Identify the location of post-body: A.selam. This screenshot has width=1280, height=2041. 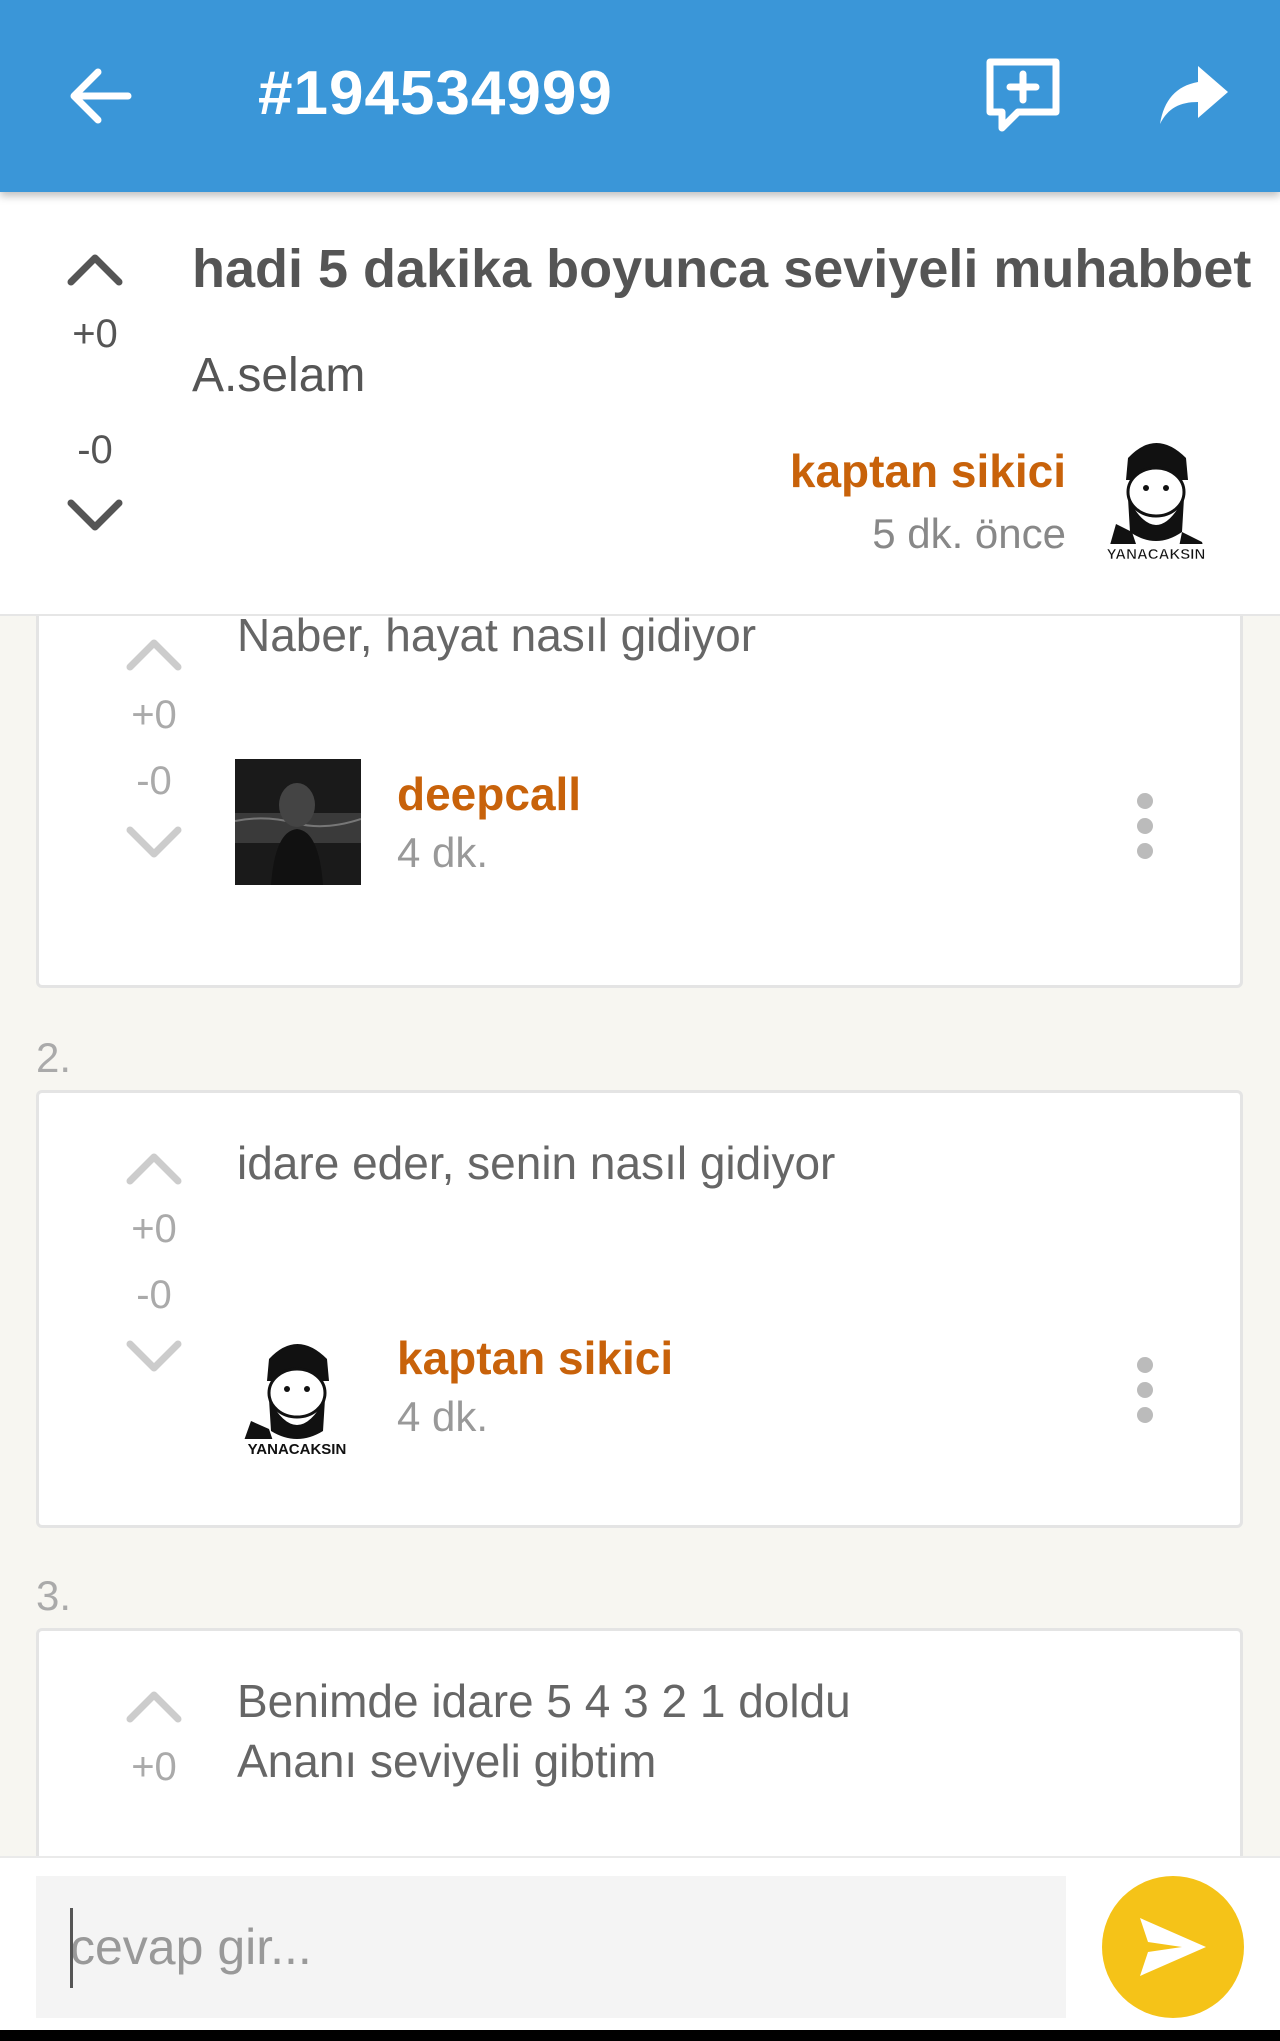
(279, 375).